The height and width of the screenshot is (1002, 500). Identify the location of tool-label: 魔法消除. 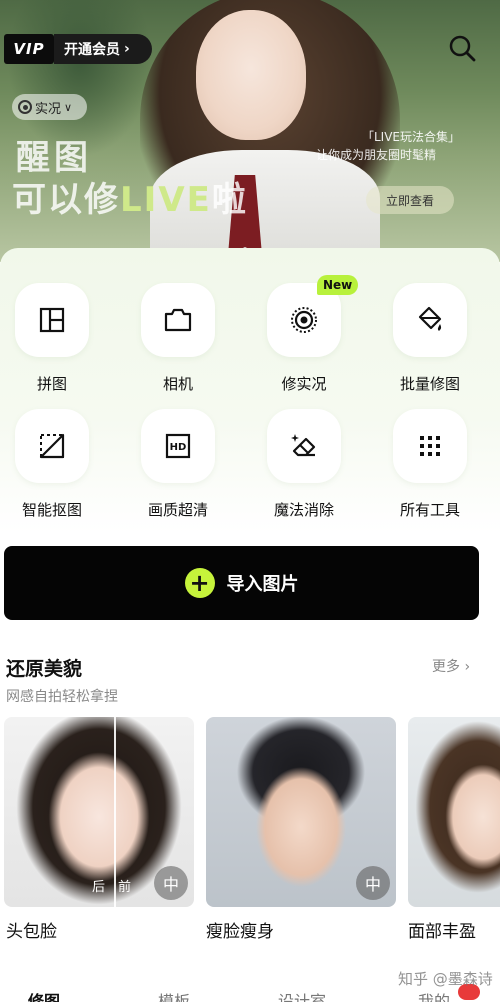
(303, 510).